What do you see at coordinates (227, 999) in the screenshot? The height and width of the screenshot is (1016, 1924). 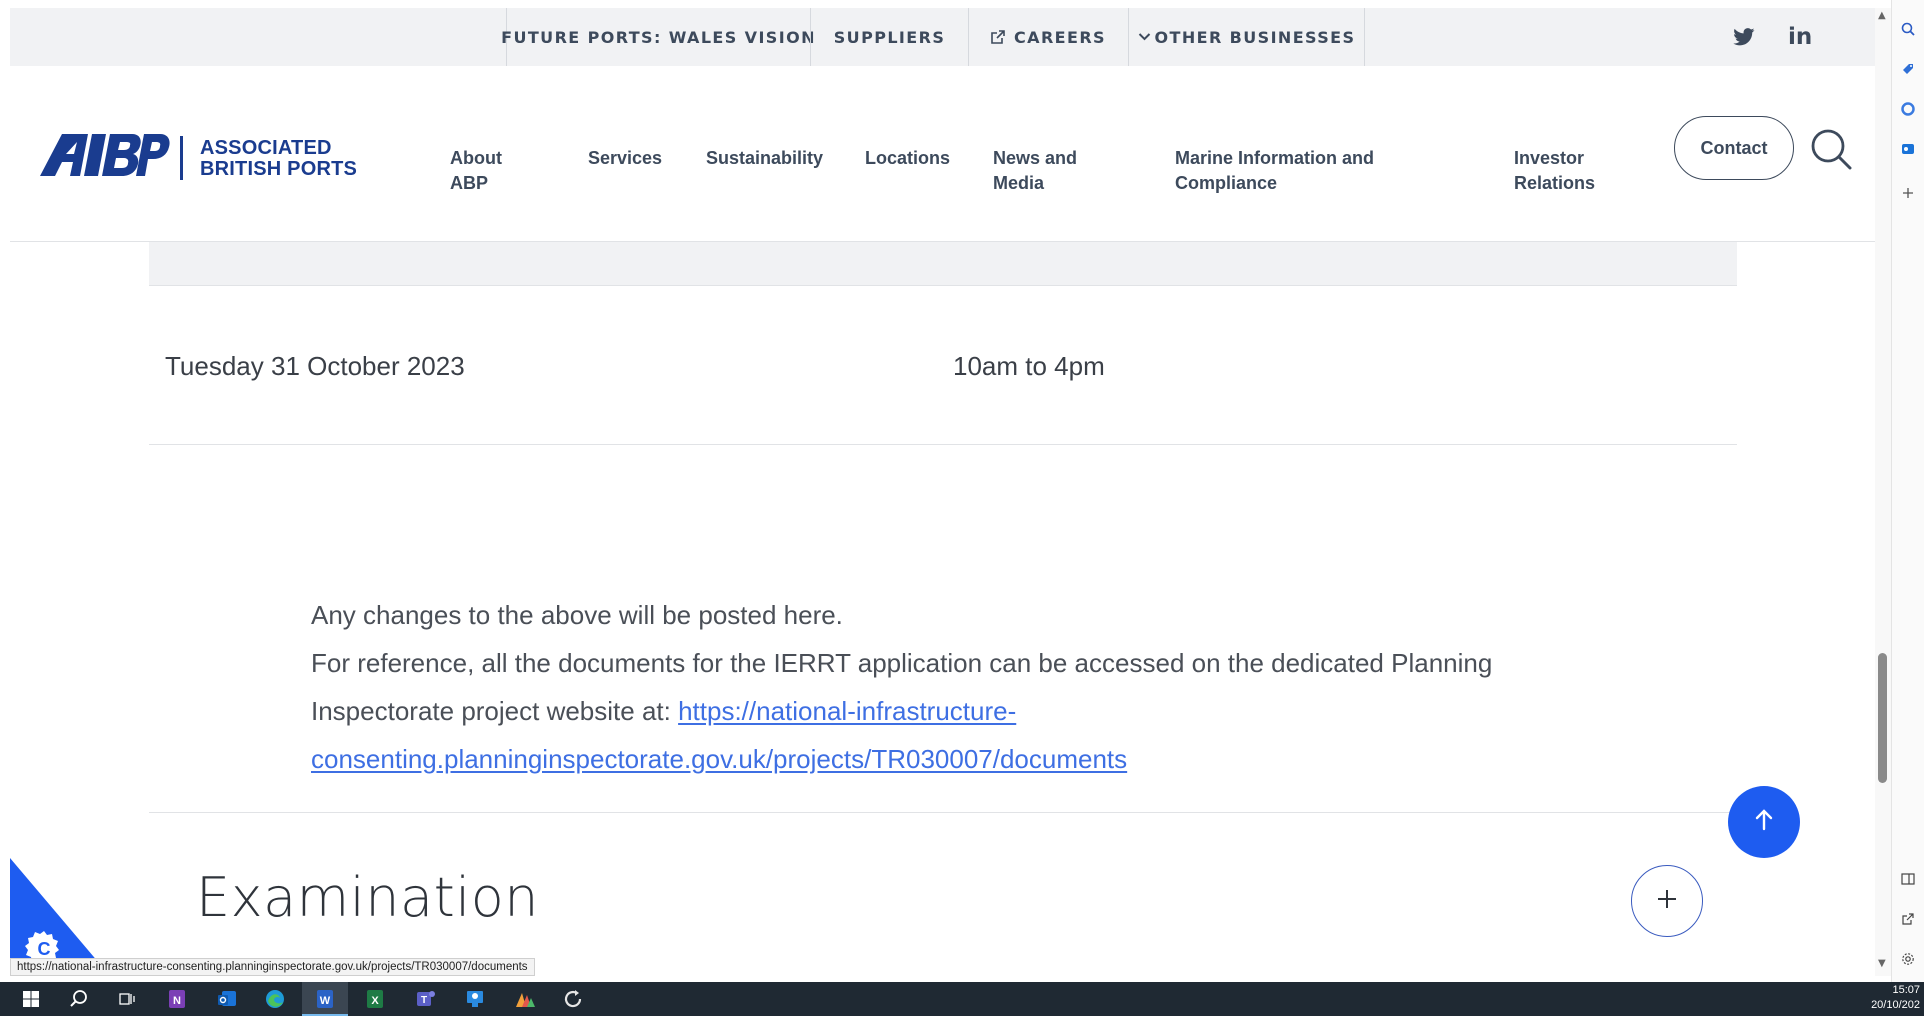 I see `outlook-taskbar-icon` at bounding box center [227, 999].